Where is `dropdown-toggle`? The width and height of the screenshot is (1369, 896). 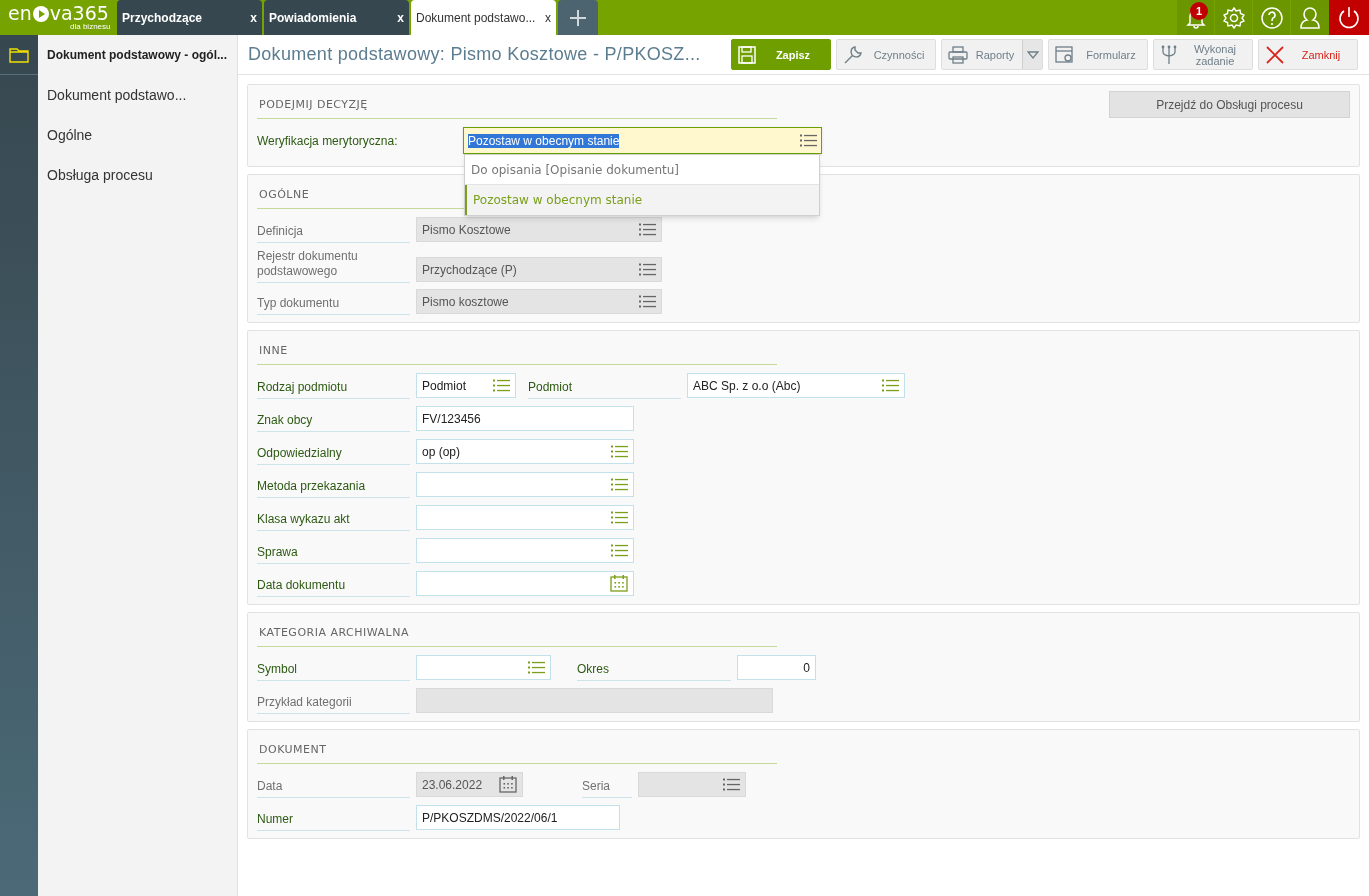 dropdown-toggle is located at coordinates (1032, 54).